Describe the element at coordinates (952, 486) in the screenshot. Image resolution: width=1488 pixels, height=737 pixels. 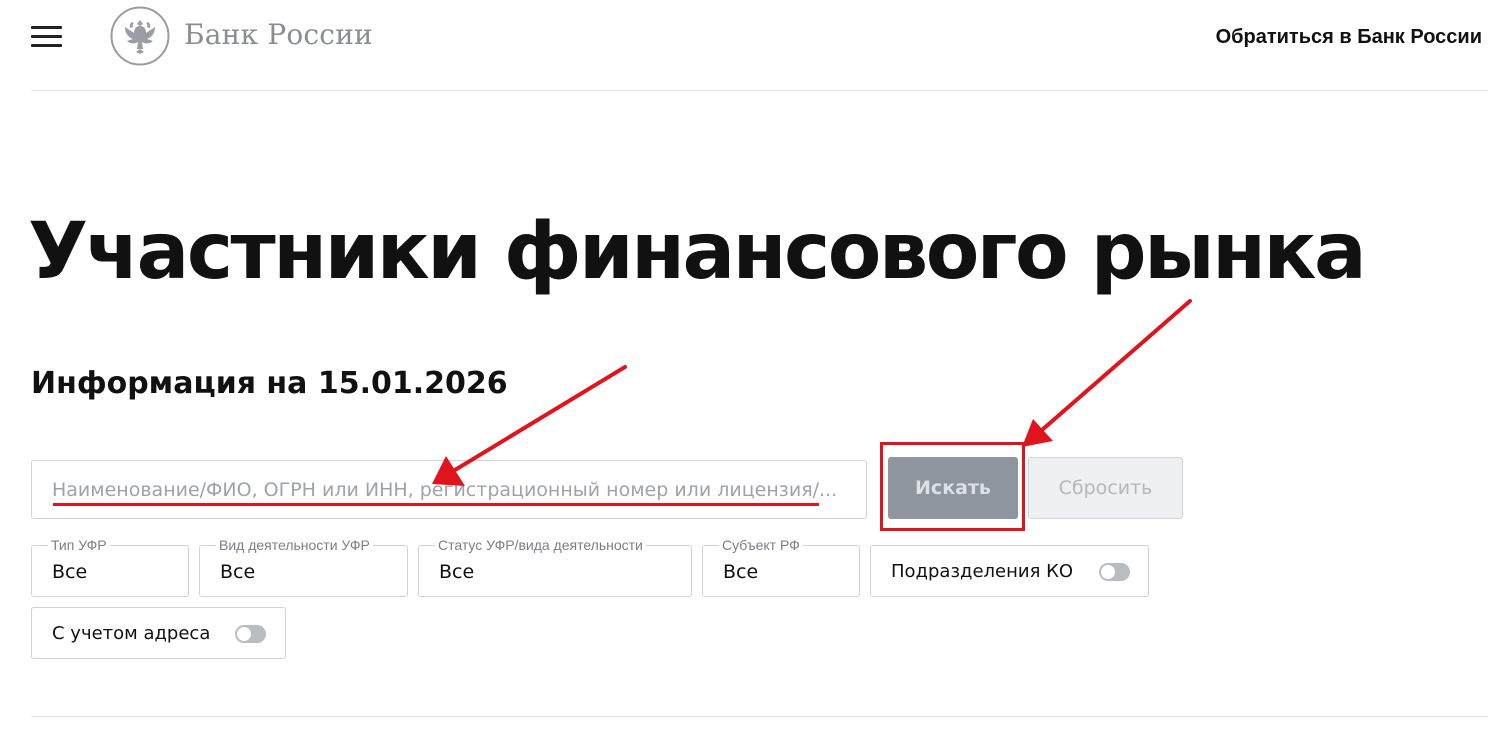
I see `annotation-highlight-box` at that location.